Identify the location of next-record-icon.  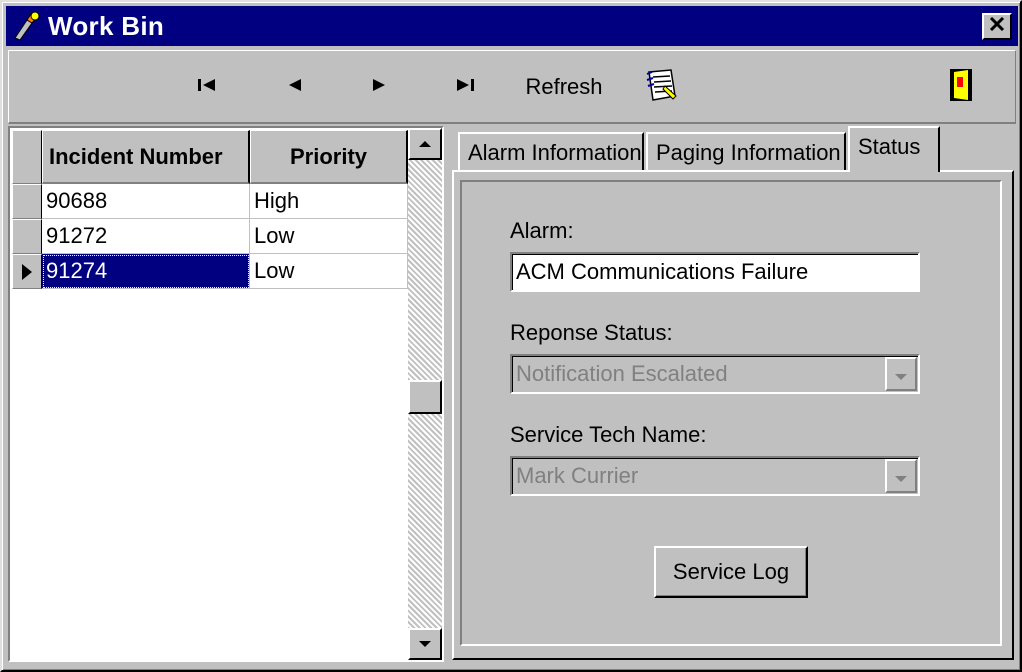
(379, 87).